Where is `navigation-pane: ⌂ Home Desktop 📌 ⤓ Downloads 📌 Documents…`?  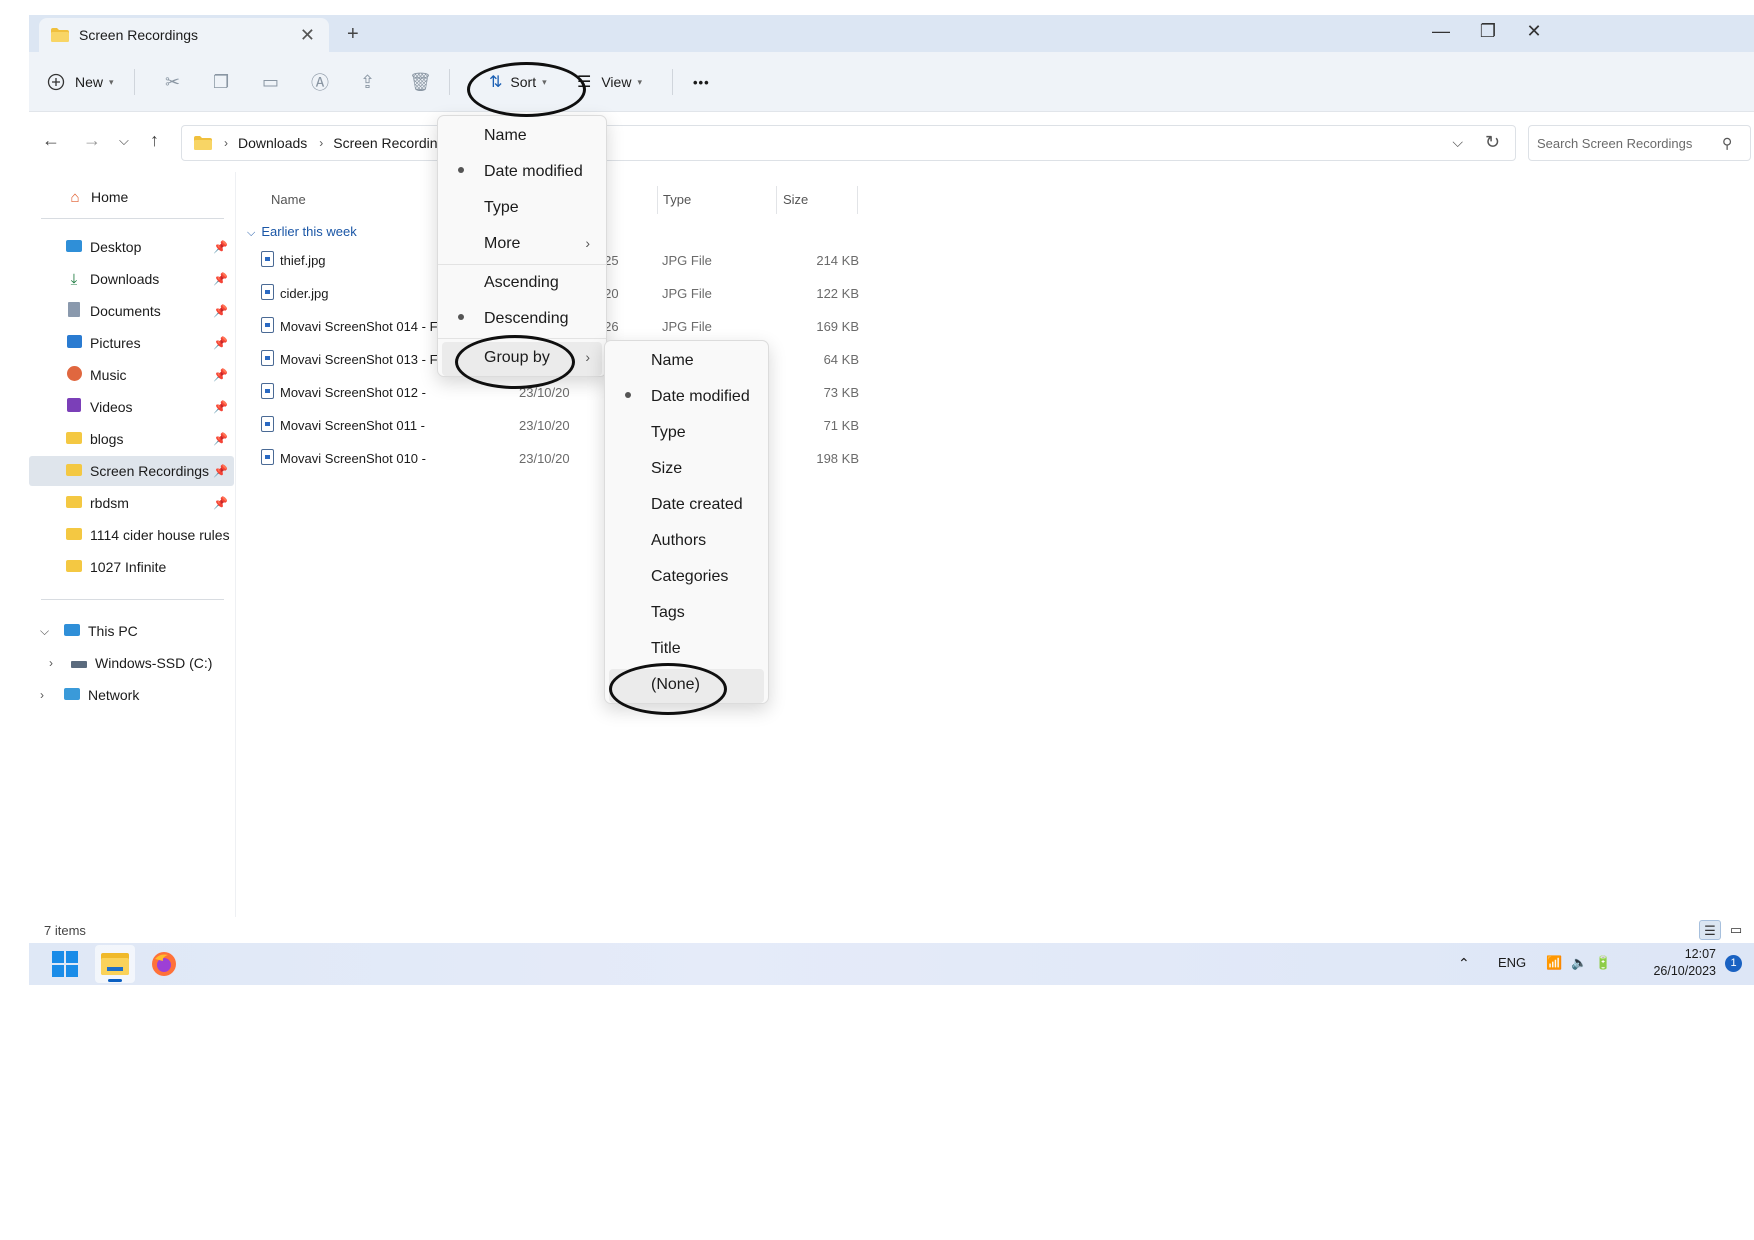 navigation-pane: ⌂ Home Desktop 📌 ⤓ Downloads 📌 Documents… is located at coordinates (132, 544).